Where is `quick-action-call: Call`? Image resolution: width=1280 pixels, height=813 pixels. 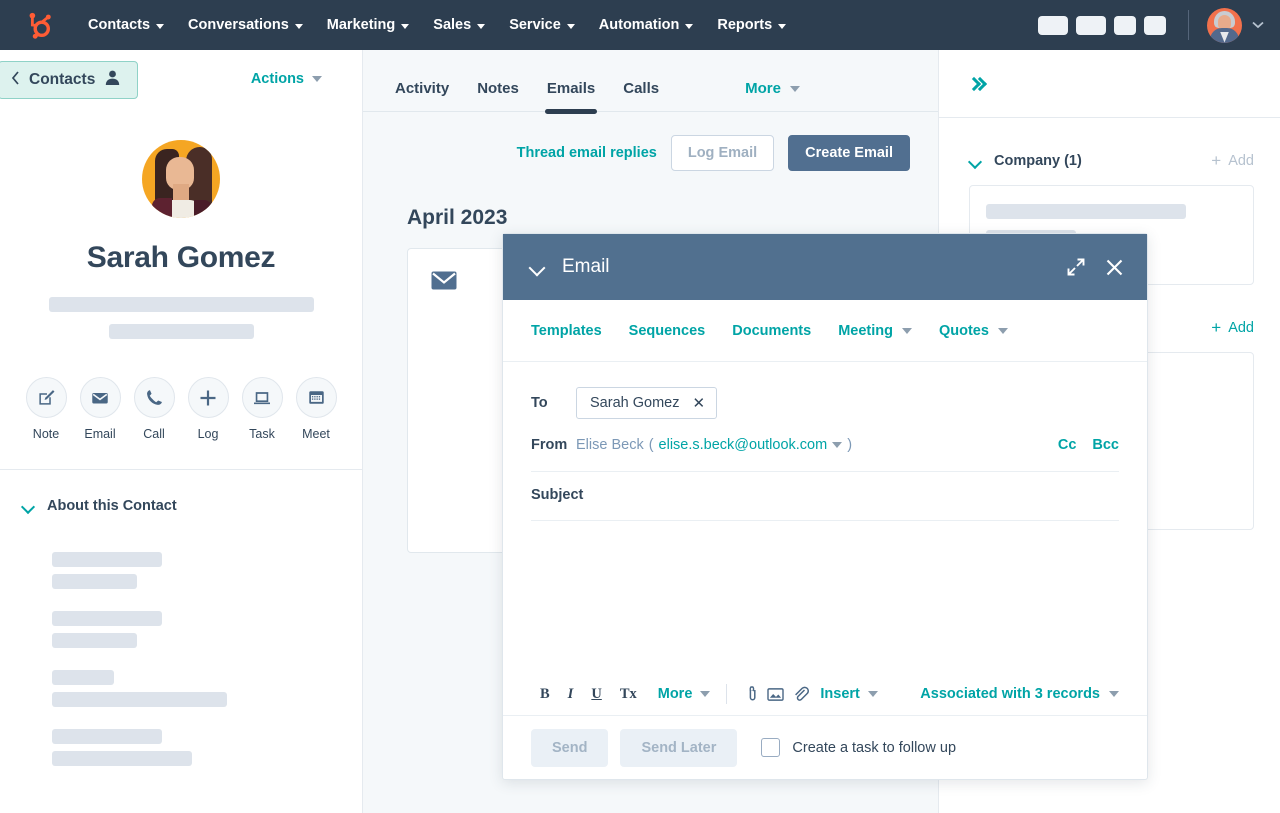 quick-action-call: Call is located at coordinates (154, 409).